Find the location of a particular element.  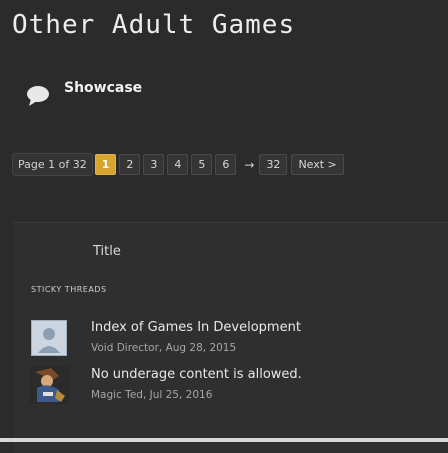

thread-title: No underage content is allowed. is located at coordinates (196, 374).